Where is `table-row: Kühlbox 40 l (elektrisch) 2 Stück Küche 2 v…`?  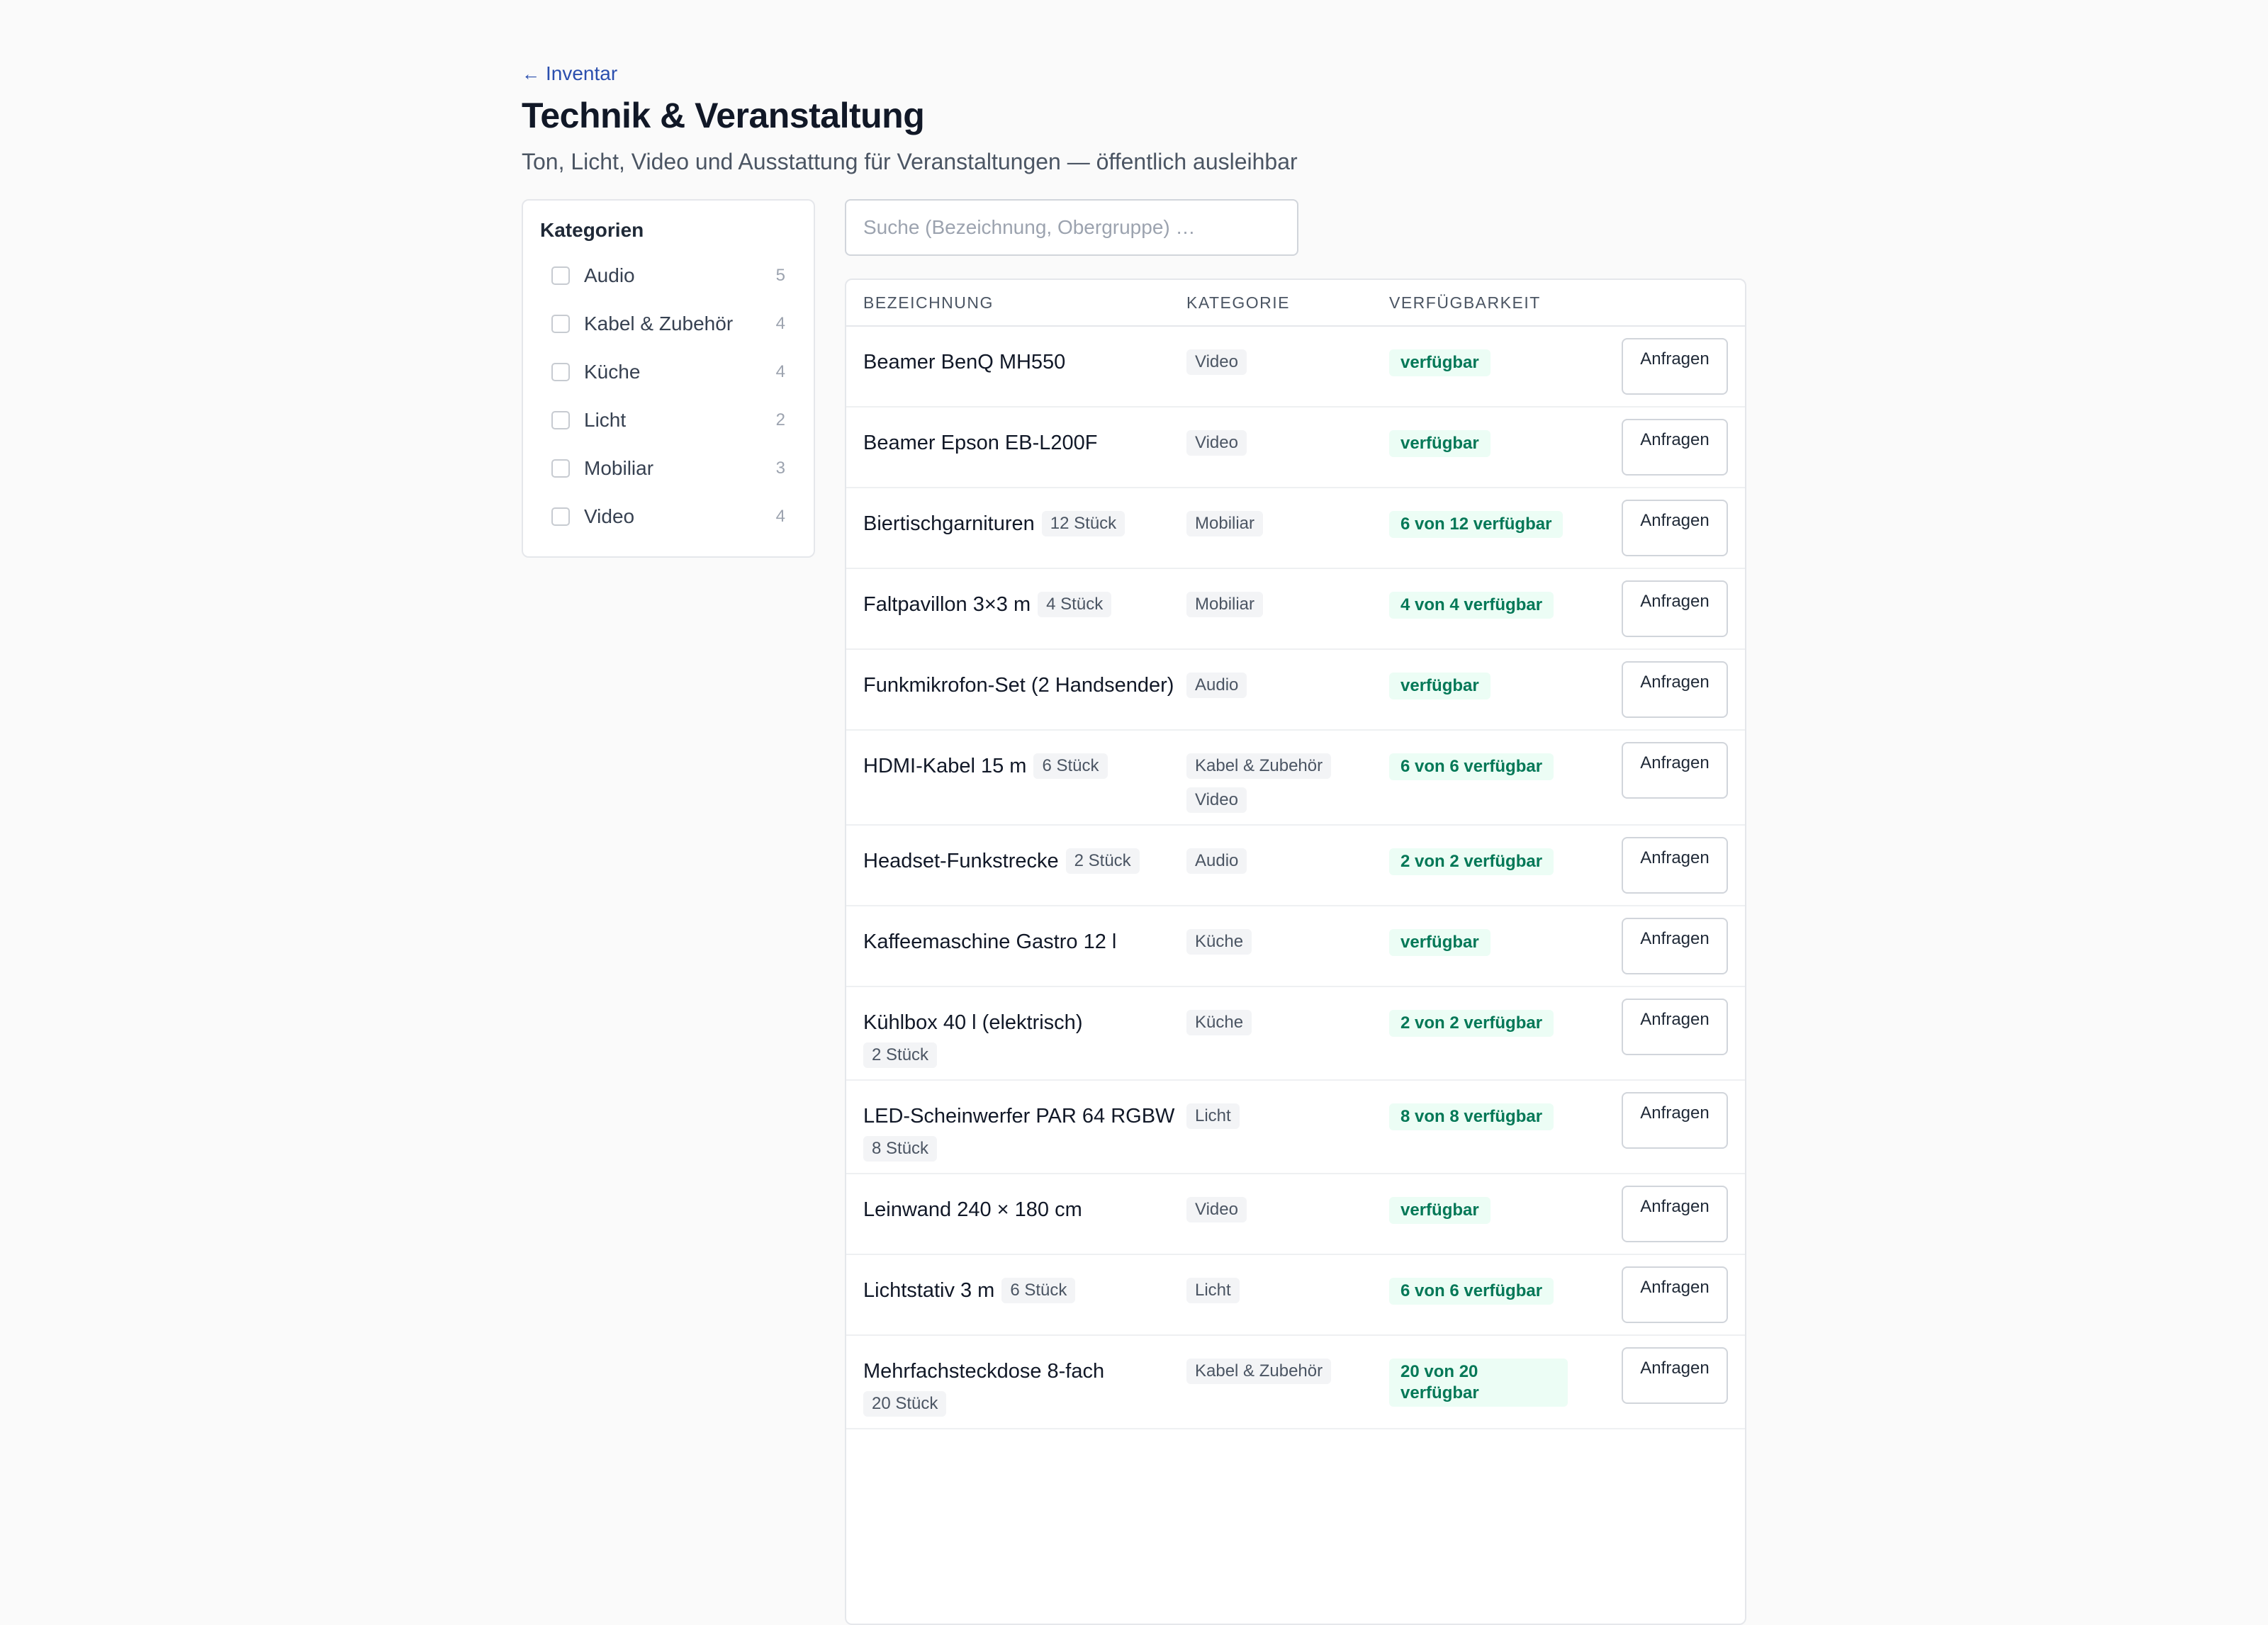
table-row: Kühlbox 40 l (elektrisch) 2 Stück Küche 2 v… is located at coordinates (1295, 1034).